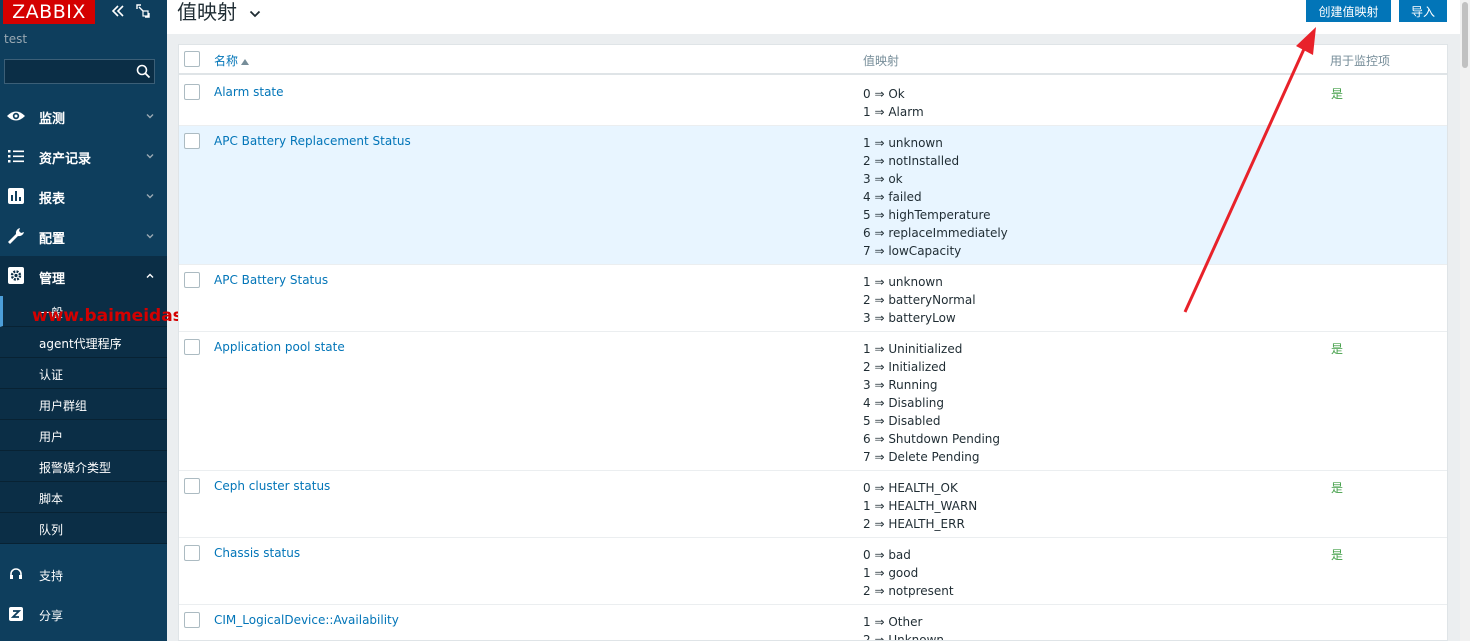 This screenshot has width=1470, height=641. Describe the element at coordinates (51, 530) in the screenshot. I see `submenu-item-label: 队列` at that location.